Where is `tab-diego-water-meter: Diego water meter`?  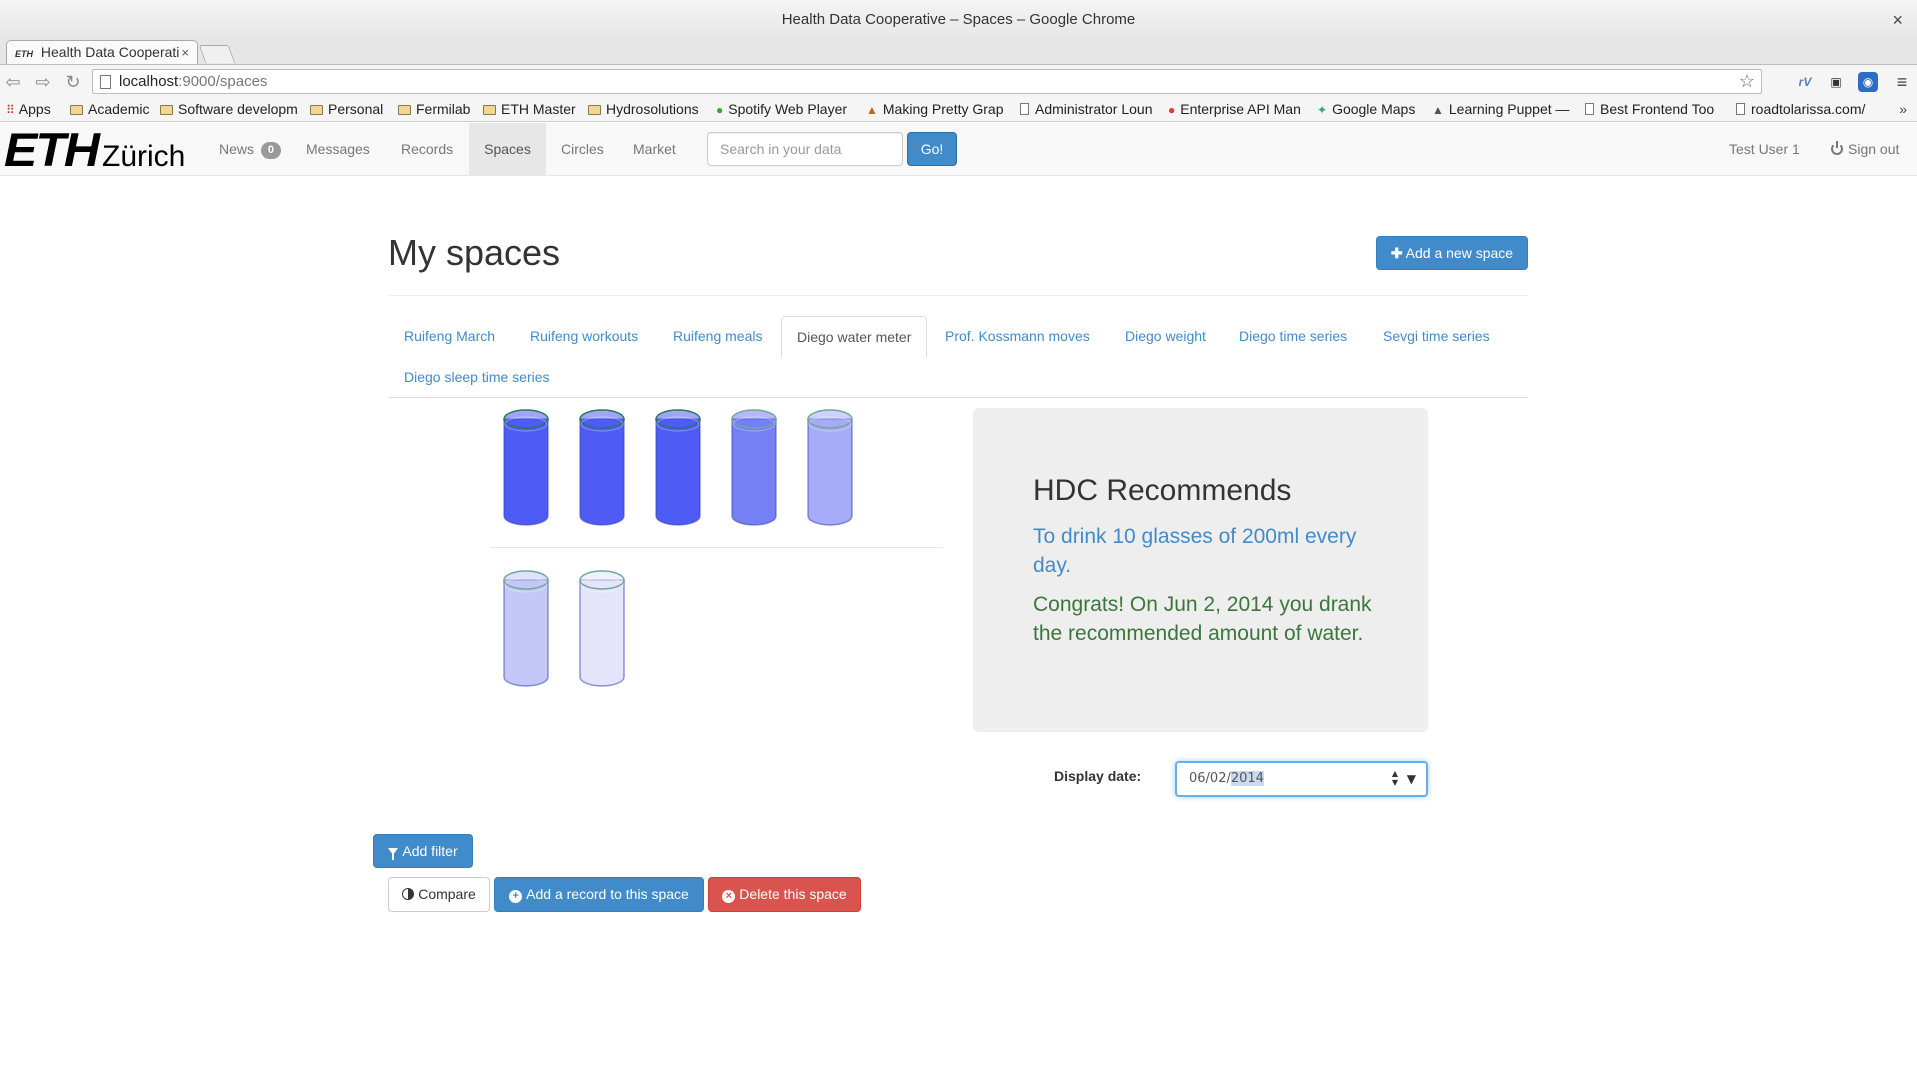
tab-diego-water-meter: Diego water meter is located at coordinates (854, 337).